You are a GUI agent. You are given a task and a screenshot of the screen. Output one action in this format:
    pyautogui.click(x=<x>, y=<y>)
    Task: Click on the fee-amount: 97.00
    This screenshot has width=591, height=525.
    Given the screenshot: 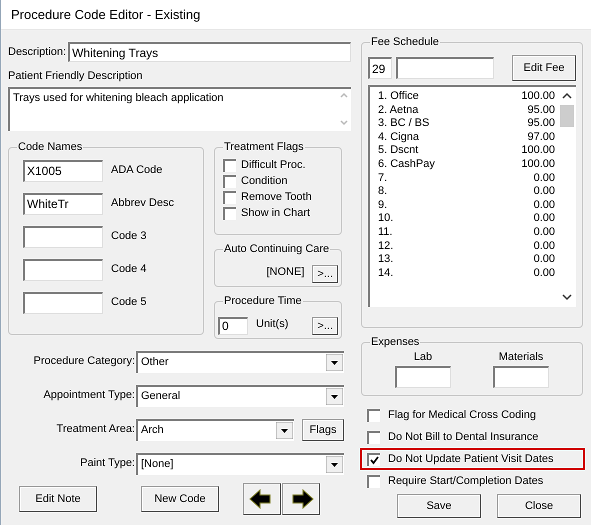 What is the action you would take?
    pyautogui.click(x=541, y=137)
    